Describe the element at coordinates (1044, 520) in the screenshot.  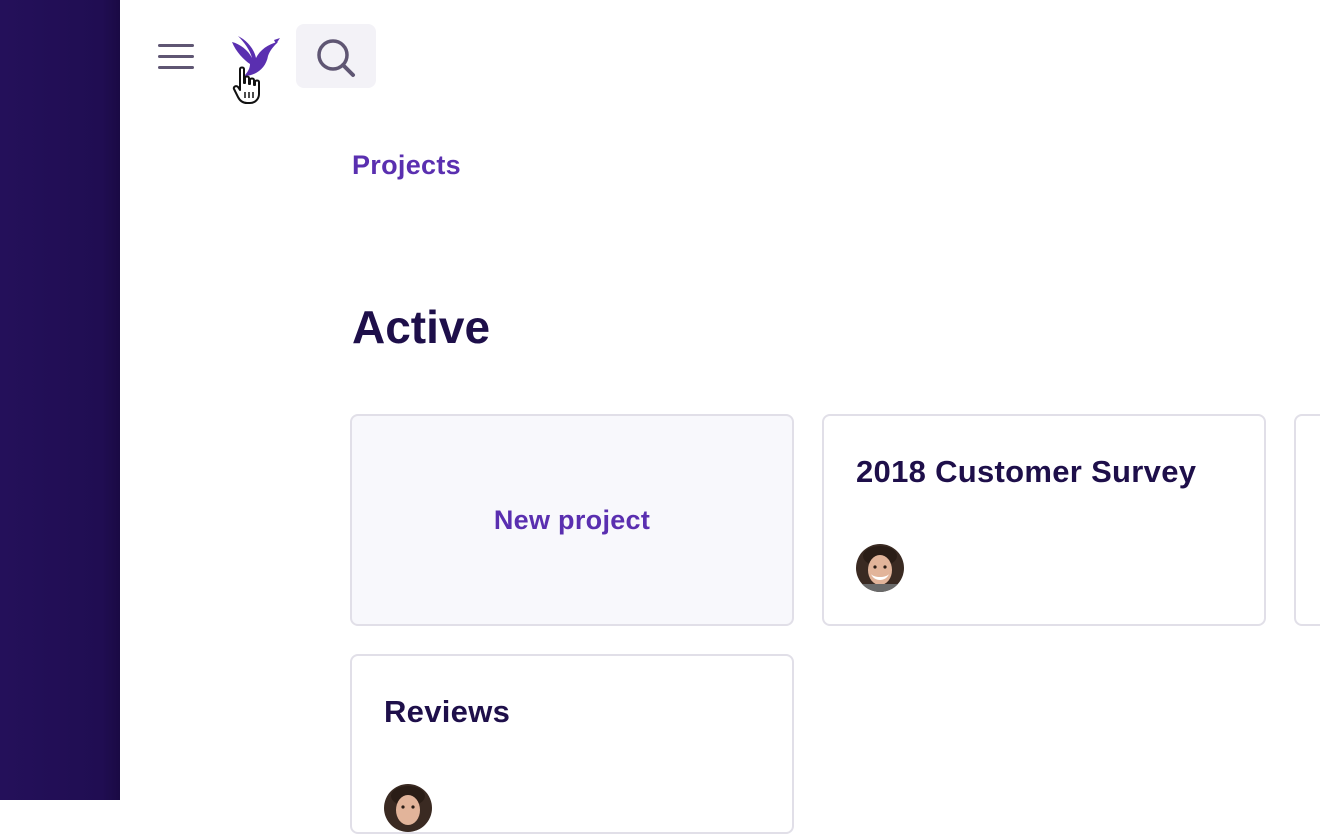
I see `project-card: 2018 Customer Survey` at that location.